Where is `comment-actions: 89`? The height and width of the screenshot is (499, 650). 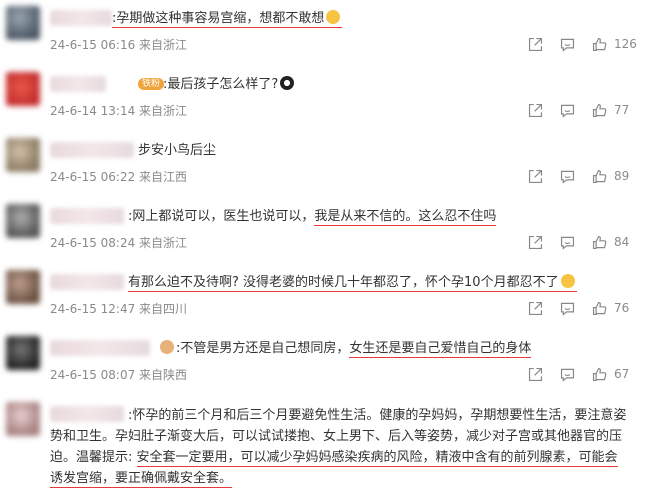
comment-actions: 89 is located at coordinates (575, 176).